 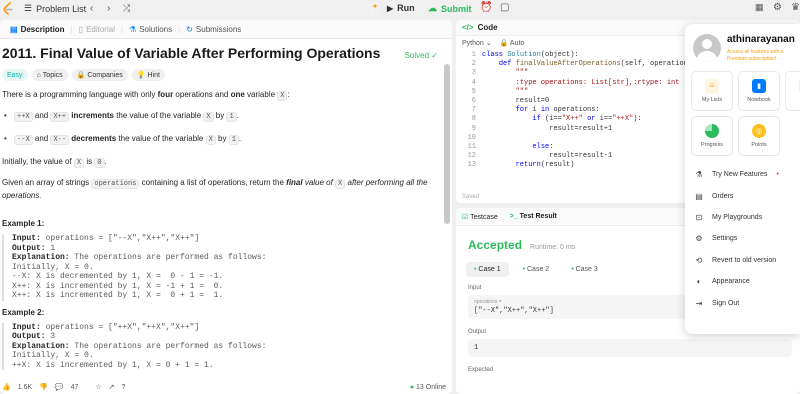 What do you see at coordinates (97, 29) in the screenshot?
I see `tab-editorial: ▯ Editorial` at bounding box center [97, 29].